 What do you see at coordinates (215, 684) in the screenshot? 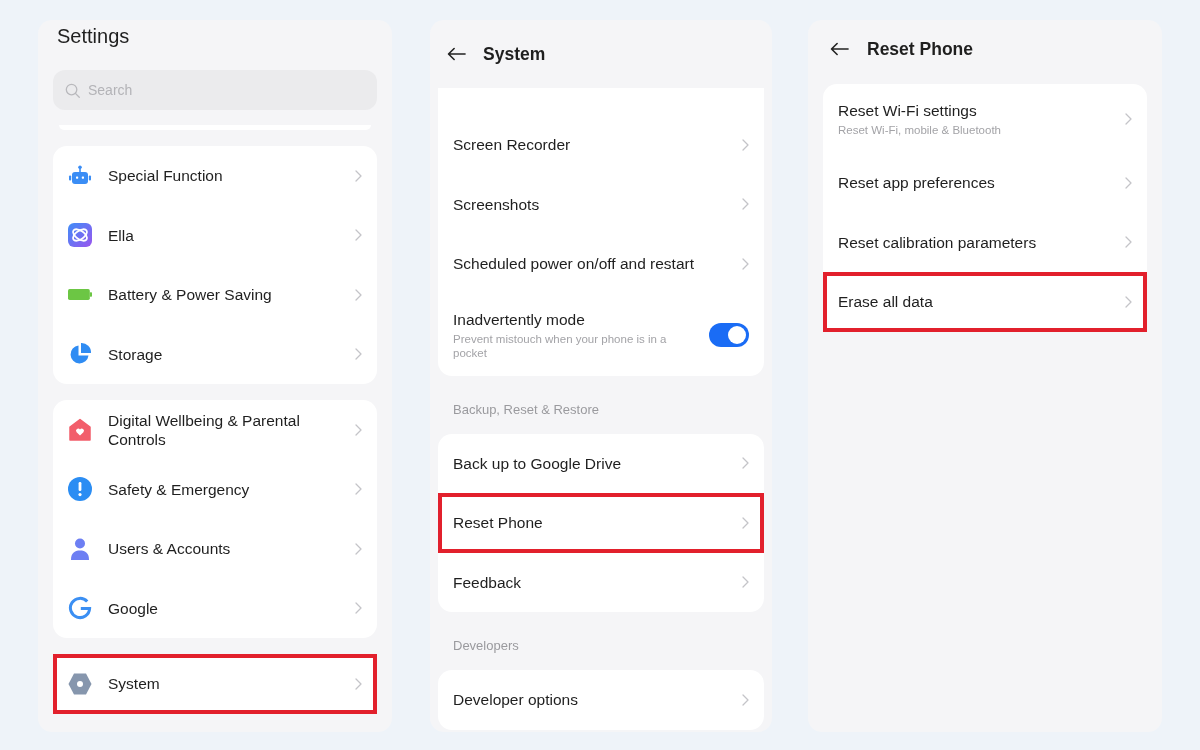
I see `settings-row: System` at bounding box center [215, 684].